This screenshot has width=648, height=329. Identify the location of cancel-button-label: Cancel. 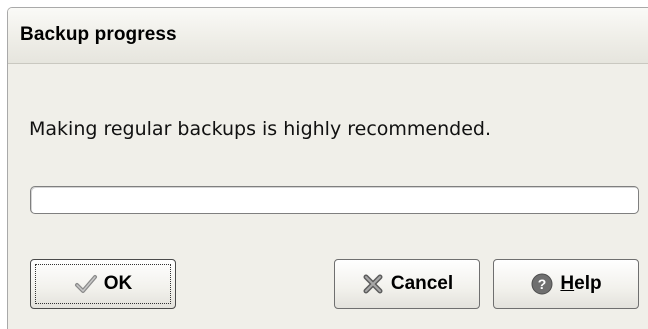
(422, 283).